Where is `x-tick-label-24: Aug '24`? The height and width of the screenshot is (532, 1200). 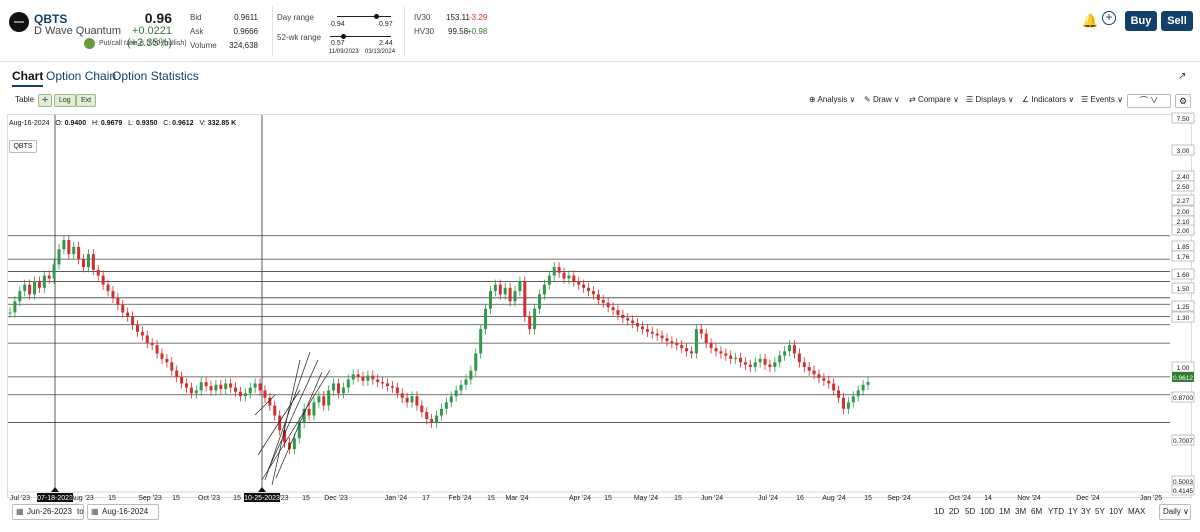 x-tick-label-24: Aug '24 is located at coordinates (834, 498).